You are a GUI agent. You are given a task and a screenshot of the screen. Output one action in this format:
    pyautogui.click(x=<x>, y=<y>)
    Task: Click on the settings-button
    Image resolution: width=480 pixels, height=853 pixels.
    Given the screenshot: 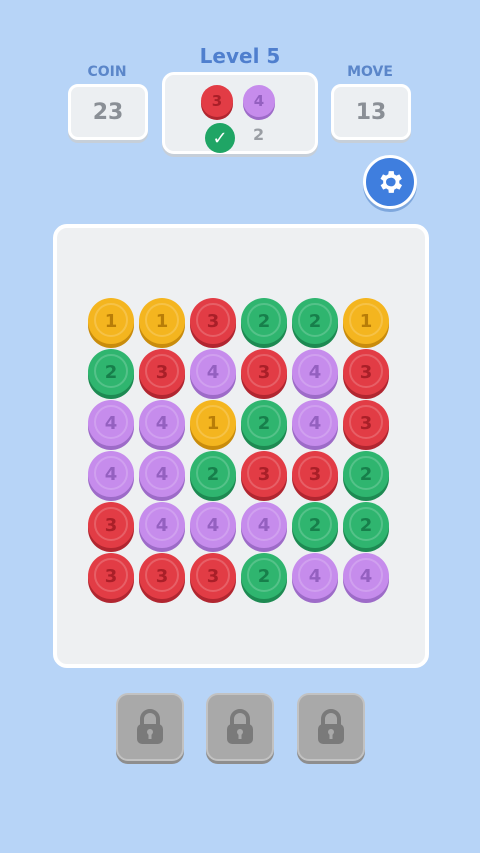 What is the action you would take?
    pyautogui.click(x=390, y=182)
    